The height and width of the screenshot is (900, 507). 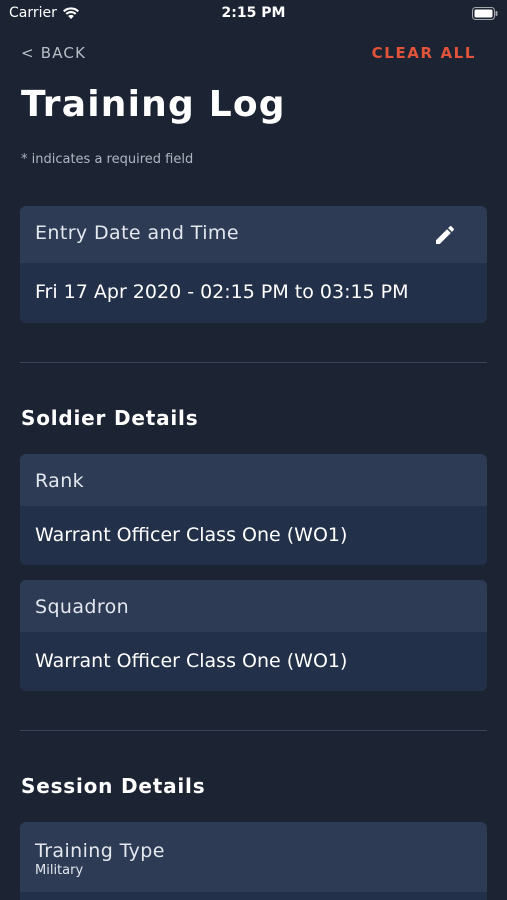 What do you see at coordinates (191, 661) in the screenshot?
I see `squadron-value: Warrant Officer Class One (WO1)` at bounding box center [191, 661].